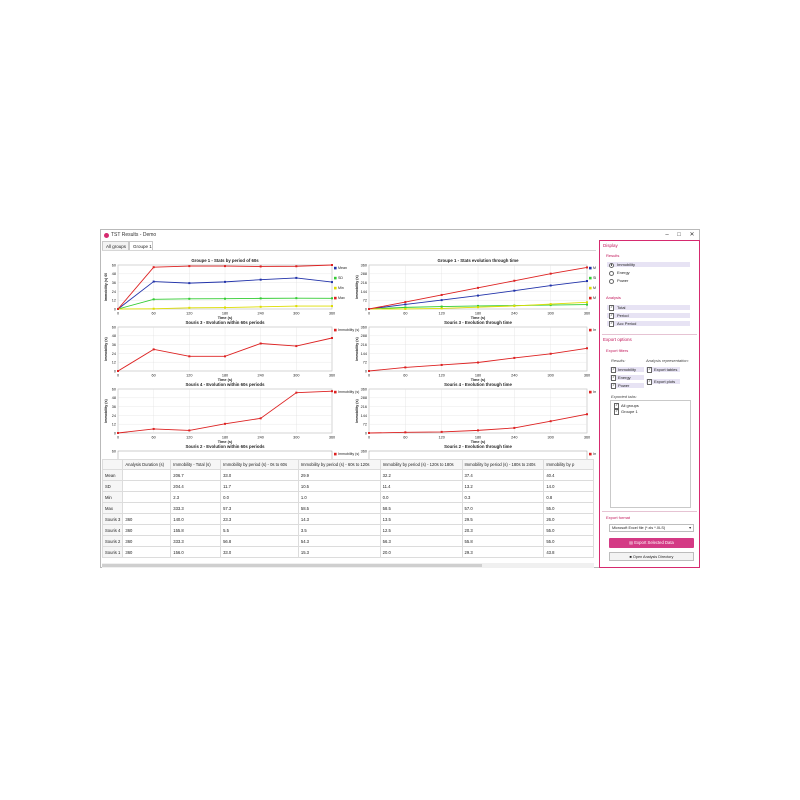 This screenshot has height=800, width=800. Describe the element at coordinates (648, 265) in the screenshot. I see `result-option-immobility: Immobility` at that location.